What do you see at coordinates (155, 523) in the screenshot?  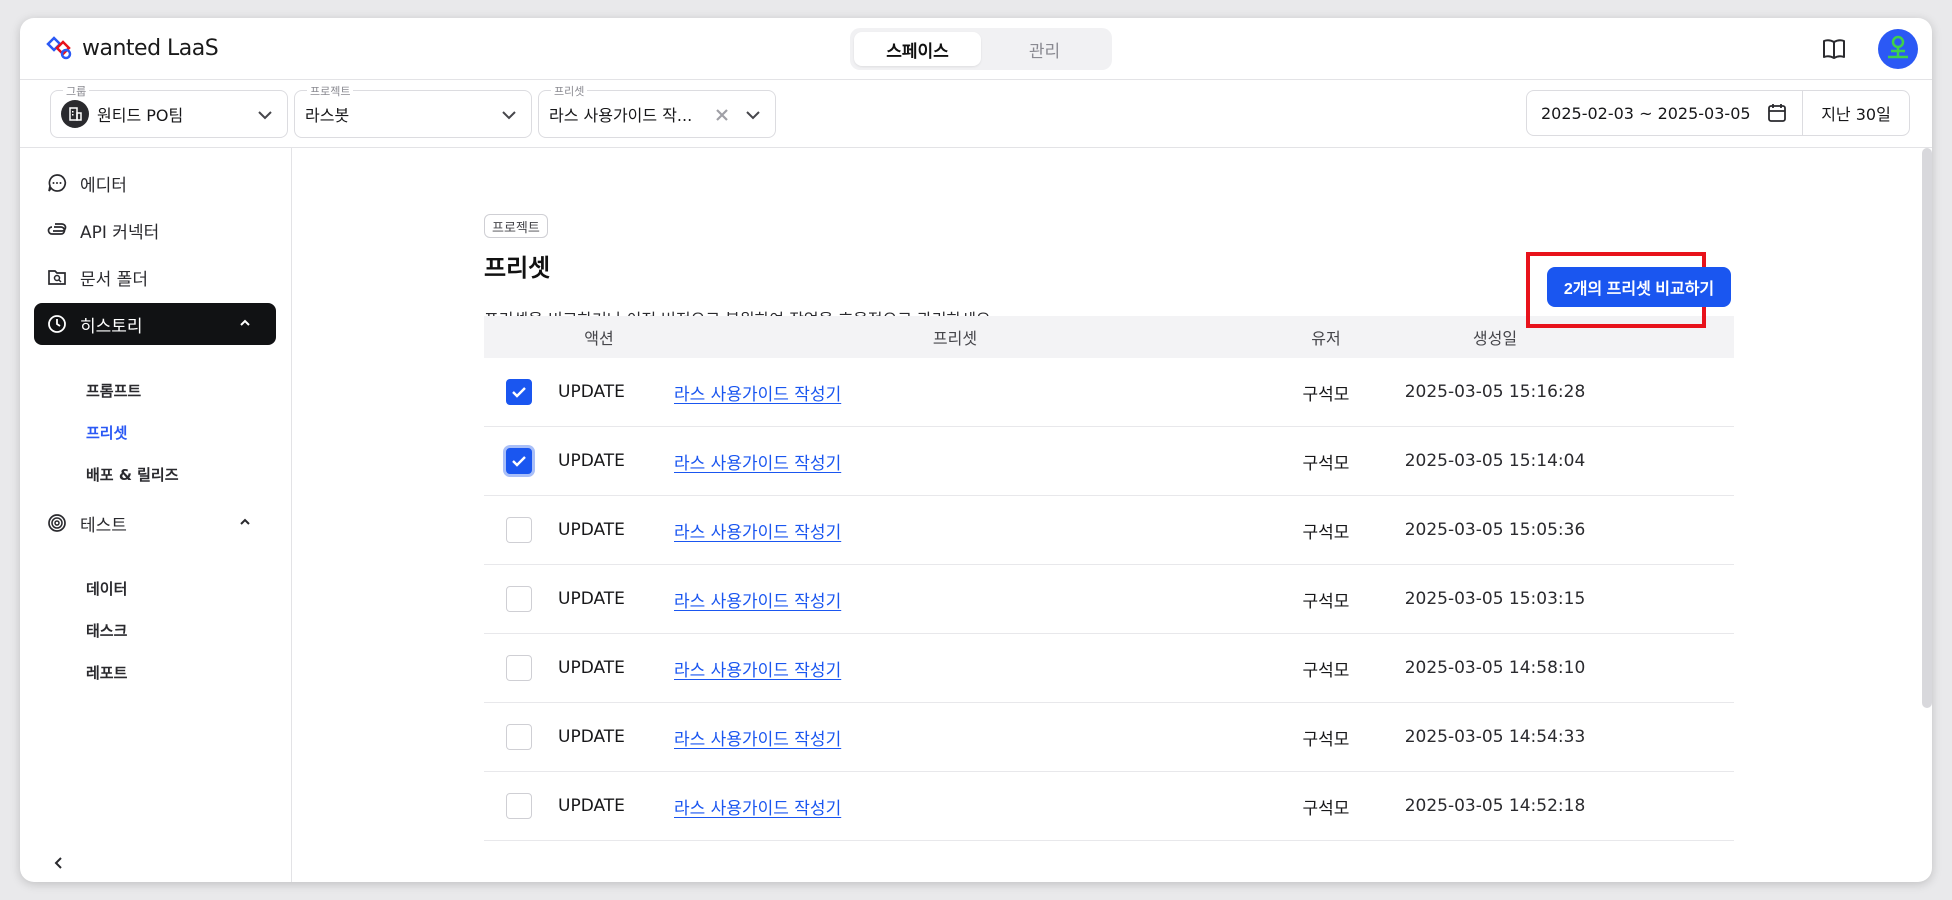 I see `sidebar-item-test: 테스트` at bounding box center [155, 523].